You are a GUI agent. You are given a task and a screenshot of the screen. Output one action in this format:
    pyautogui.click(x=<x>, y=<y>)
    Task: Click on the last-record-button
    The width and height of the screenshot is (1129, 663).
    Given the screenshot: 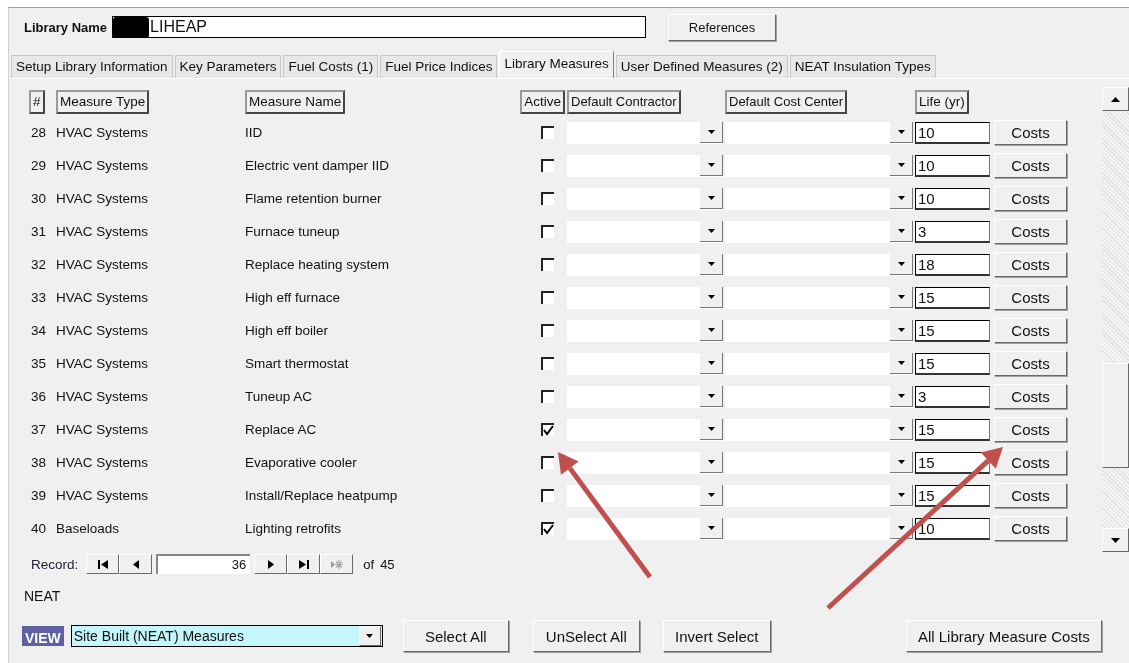 What is the action you would take?
    pyautogui.click(x=304, y=564)
    